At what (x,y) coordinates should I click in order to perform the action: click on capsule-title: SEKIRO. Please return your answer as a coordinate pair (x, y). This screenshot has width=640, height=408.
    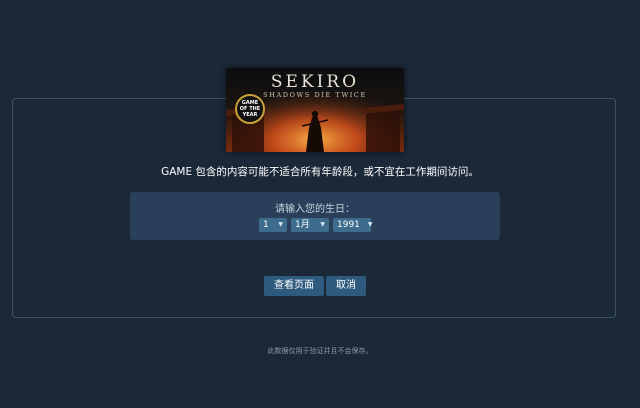
    Looking at the image, I should click on (315, 82).